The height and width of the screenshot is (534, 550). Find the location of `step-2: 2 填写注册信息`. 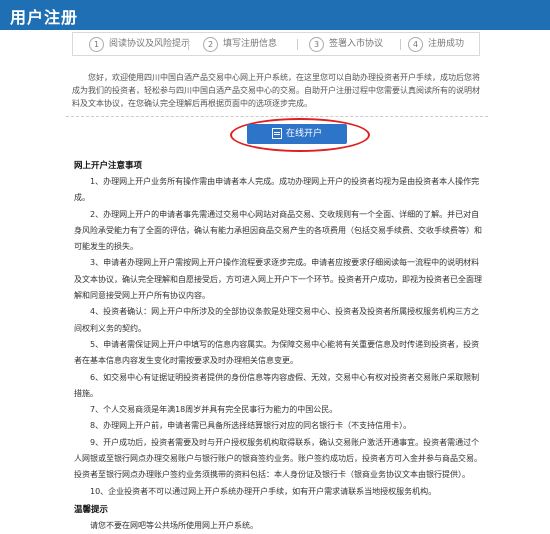

step-2: 2 填写注册信息 is located at coordinates (240, 44).